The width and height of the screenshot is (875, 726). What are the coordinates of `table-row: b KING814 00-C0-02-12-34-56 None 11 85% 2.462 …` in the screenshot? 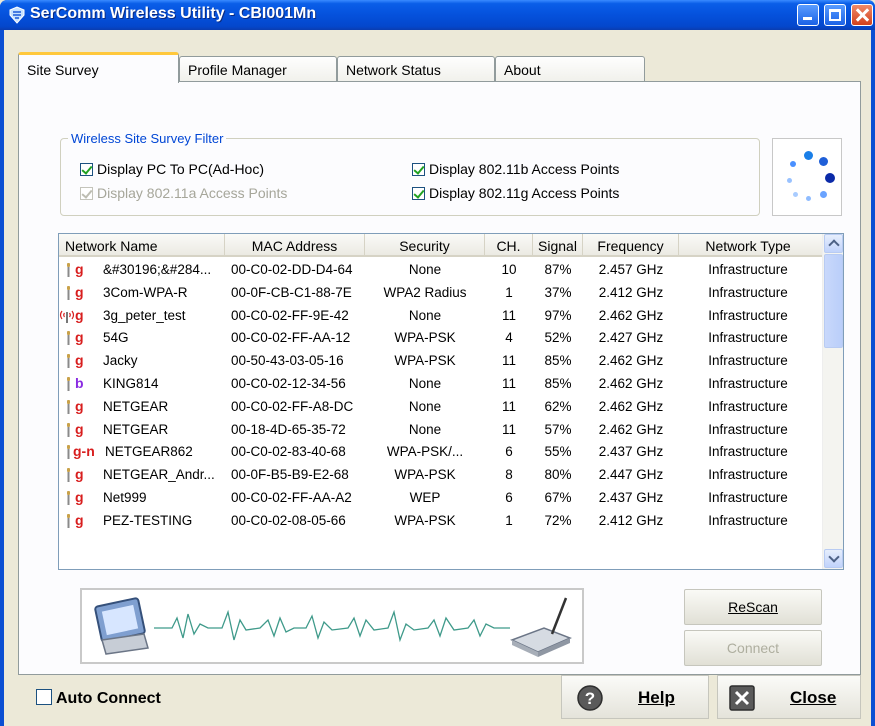 It's located at (441, 384).